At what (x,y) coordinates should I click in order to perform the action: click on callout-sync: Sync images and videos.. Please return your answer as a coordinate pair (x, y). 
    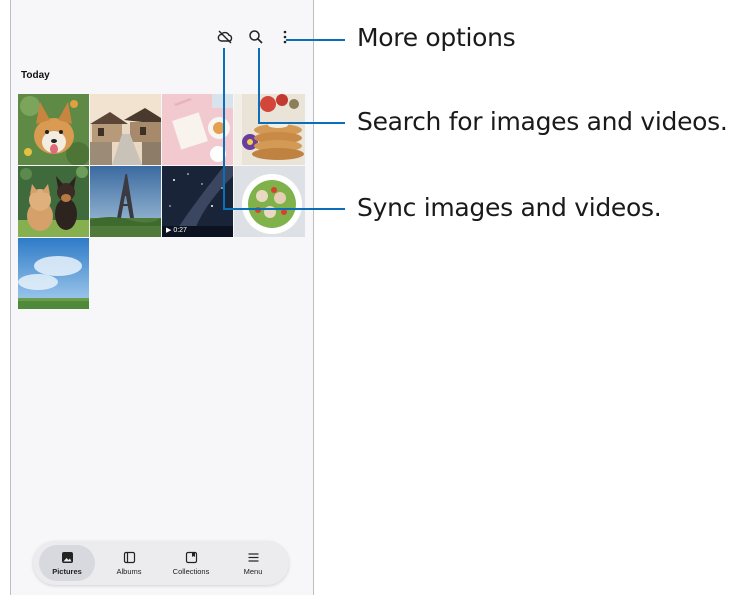
    Looking at the image, I should click on (509, 207).